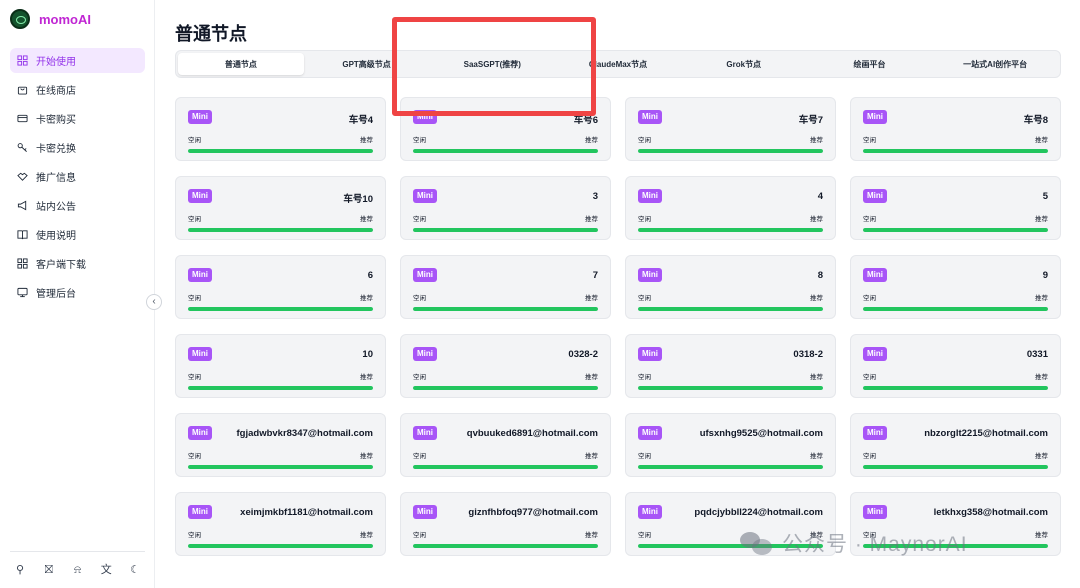 The image size is (1080, 588). Describe the element at coordinates (280, 524) in the screenshot. I see `node-card: Mini xeimjmkbf1181@hotmail.com 空闲 推荐` at that location.